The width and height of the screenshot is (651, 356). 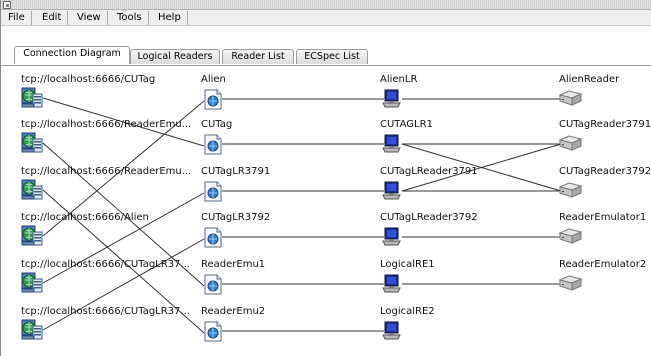 I want to click on menu-tools: Tools, so click(x=130, y=18).